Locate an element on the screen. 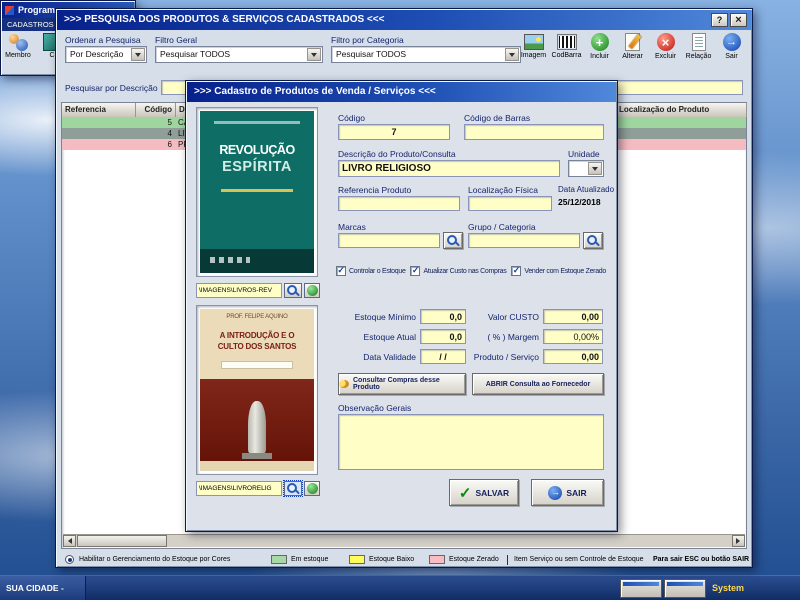 The width and height of the screenshot is (800, 600). cover1-title-line1: REVOLUÇÃO is located at coordinates (257, 150).